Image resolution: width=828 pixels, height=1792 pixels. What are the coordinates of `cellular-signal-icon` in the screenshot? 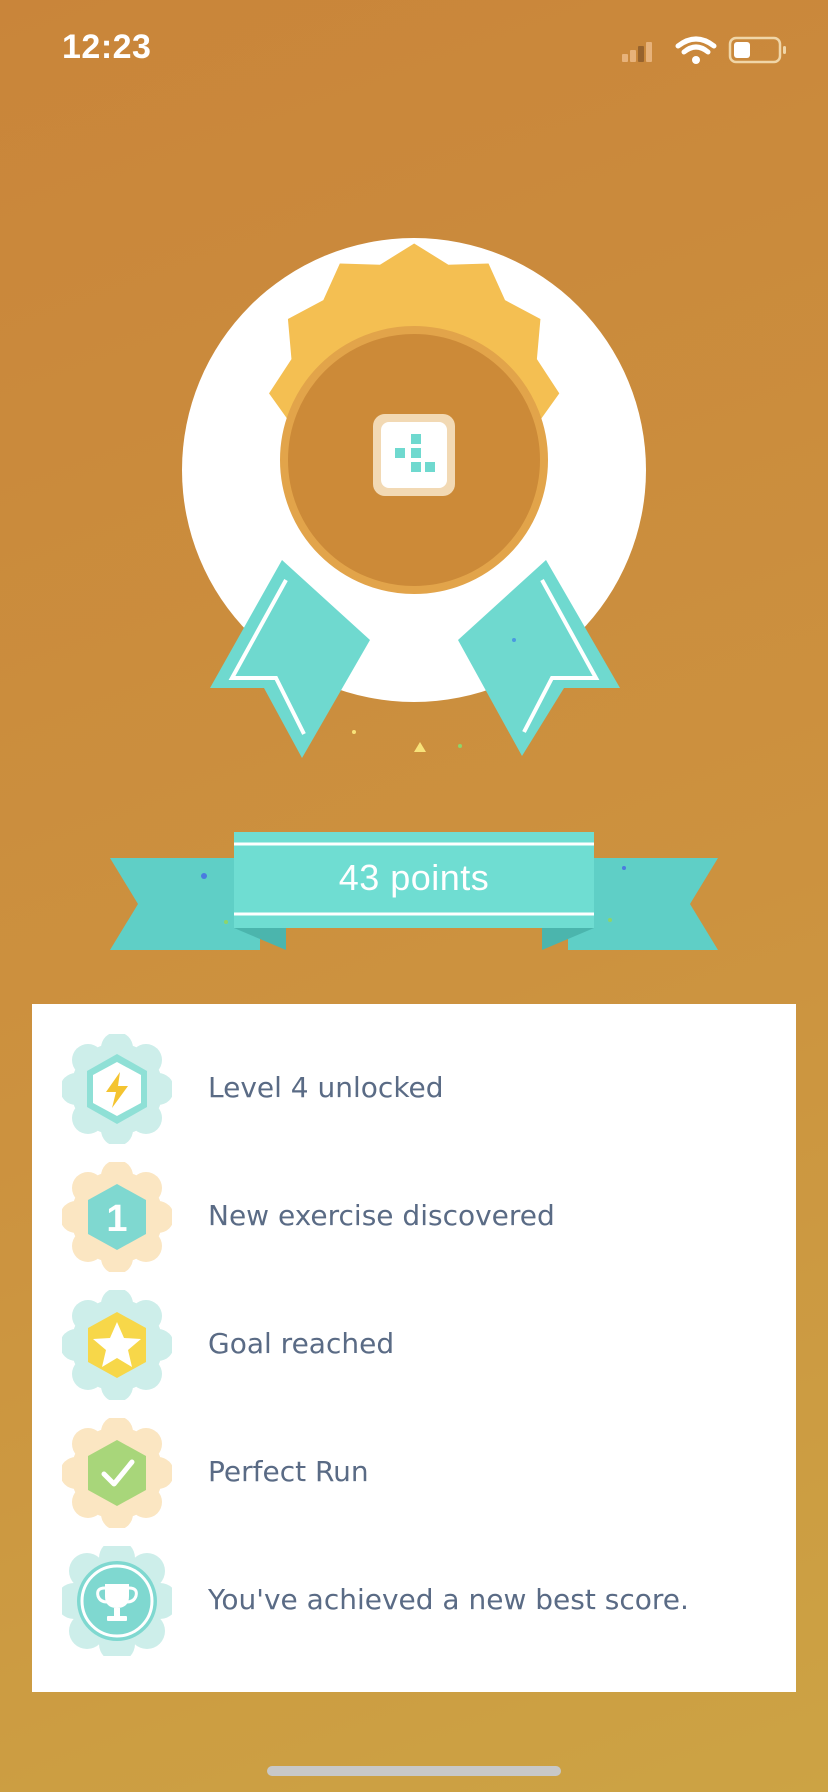 It's located at (637, 52).